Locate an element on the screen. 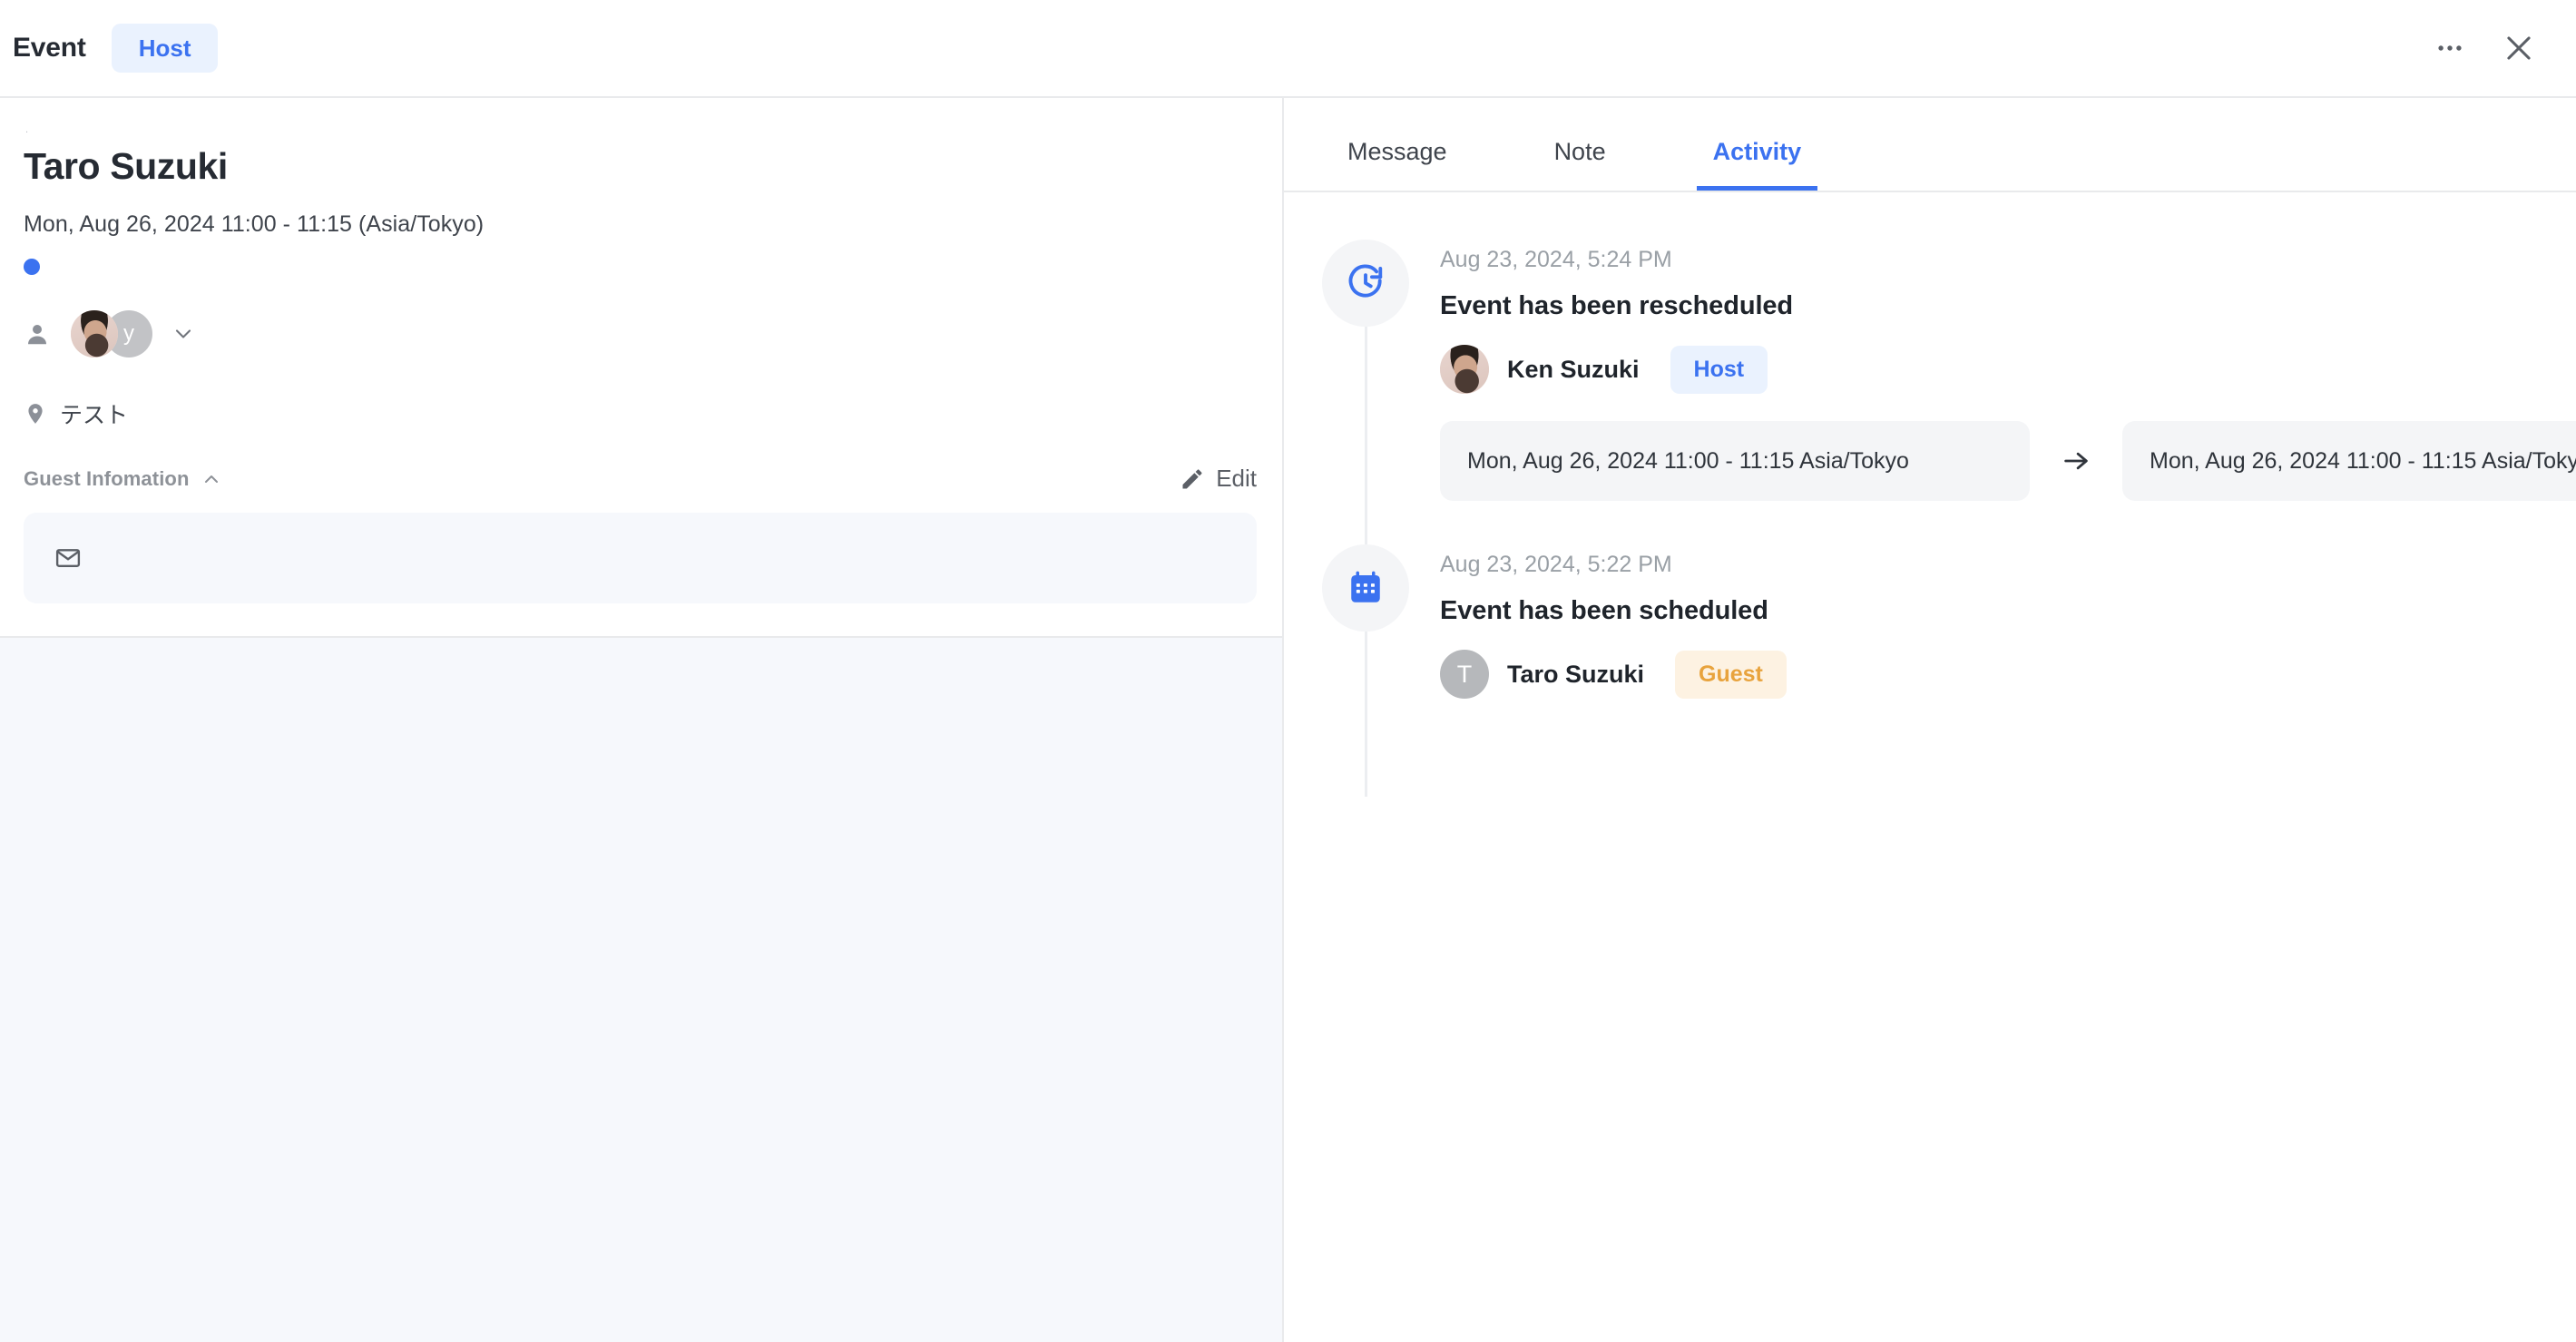 The height and width of the screenshot is (1342, 2576). guest-information-title: Guest Infomation is located at coordinates (107, 478).